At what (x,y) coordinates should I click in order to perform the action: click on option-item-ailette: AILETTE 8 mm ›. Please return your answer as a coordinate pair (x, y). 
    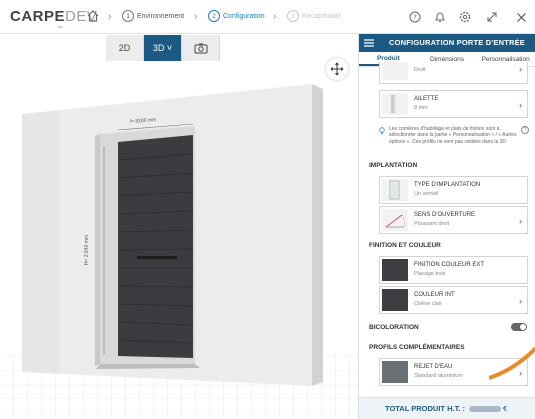
    Looking at the image, I should click on (453, 104).